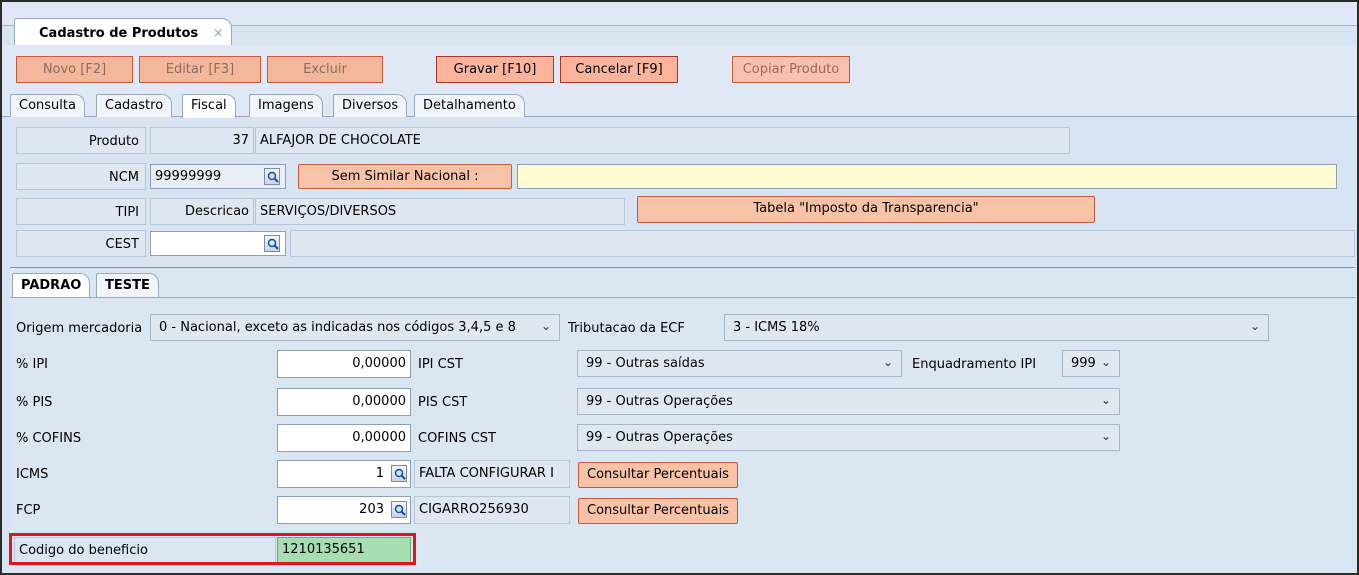 This screenshot has height=575, width=1359. Describe the element at coordinates (626, 328) in the screenshot. I see `tributacao-ecf-label: Tributacao da ECF` at that location.